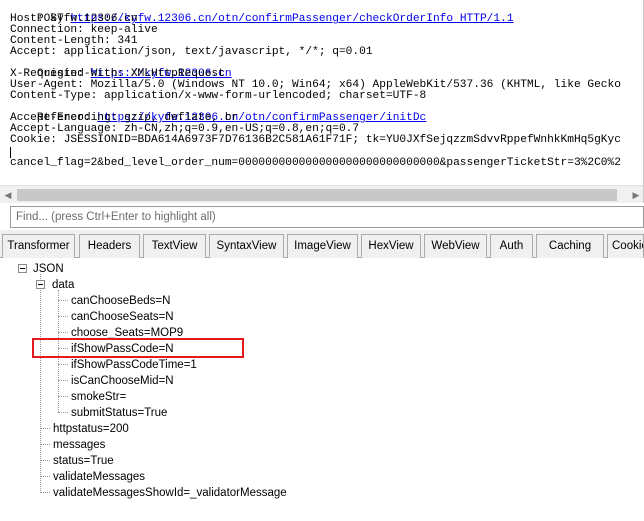 The height and width of the screenshot is (521, 644). What do you see at coordinates (625, 246) in the screenshot?
I see `tab-cookies: Cookies` at bounding box center [625, 246].